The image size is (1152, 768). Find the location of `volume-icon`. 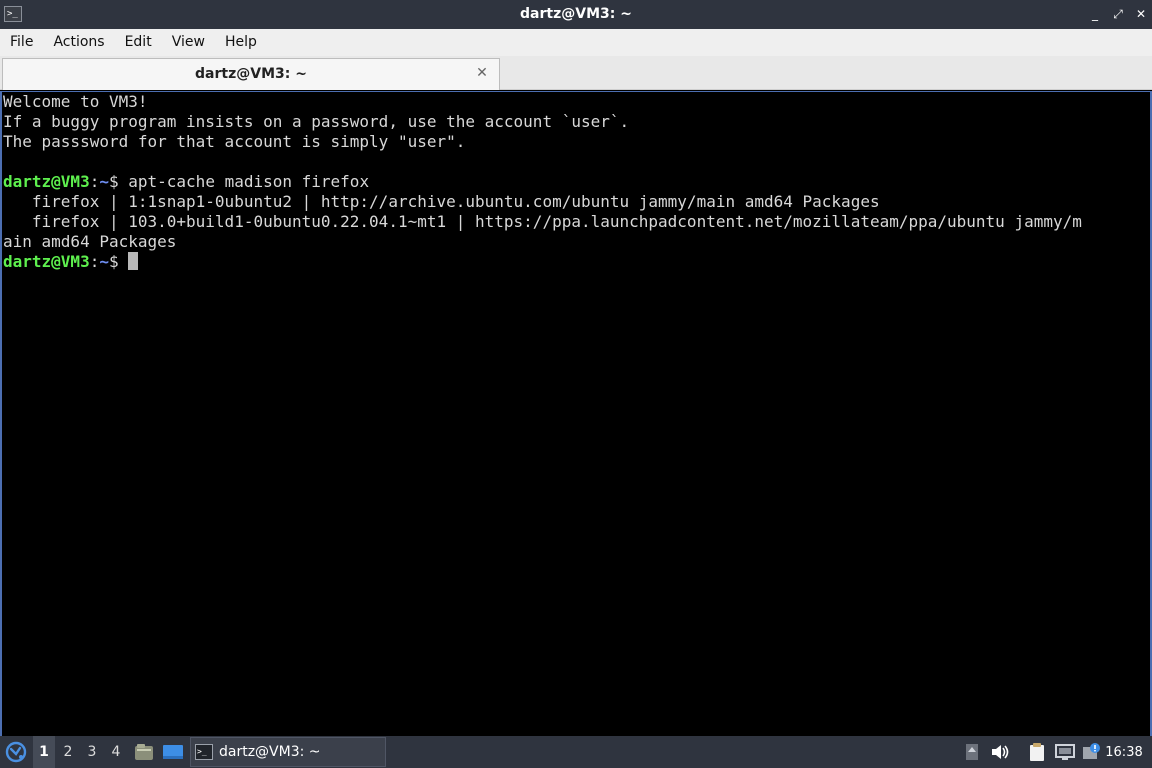

volume-icon is located at coordinates (1000, 752).